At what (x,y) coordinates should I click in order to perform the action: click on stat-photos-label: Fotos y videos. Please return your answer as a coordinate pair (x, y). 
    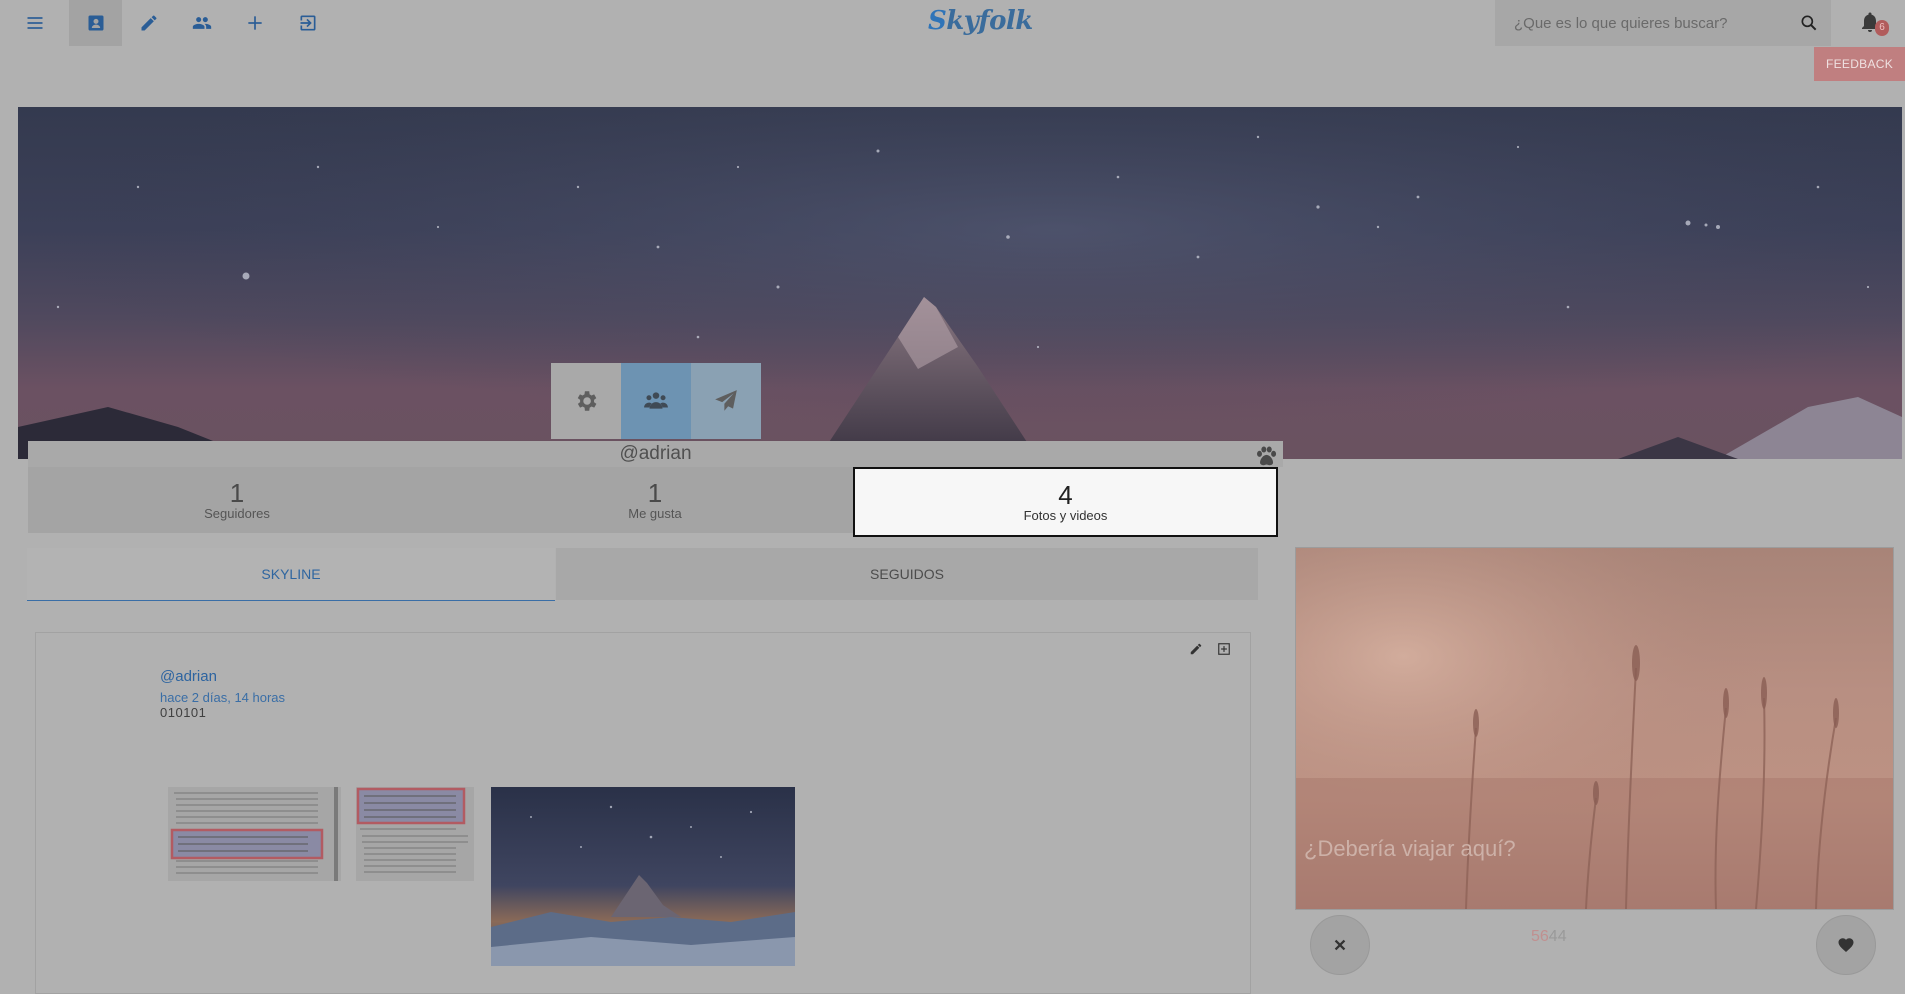
    Looking at the image, I should click on (1065, 515).